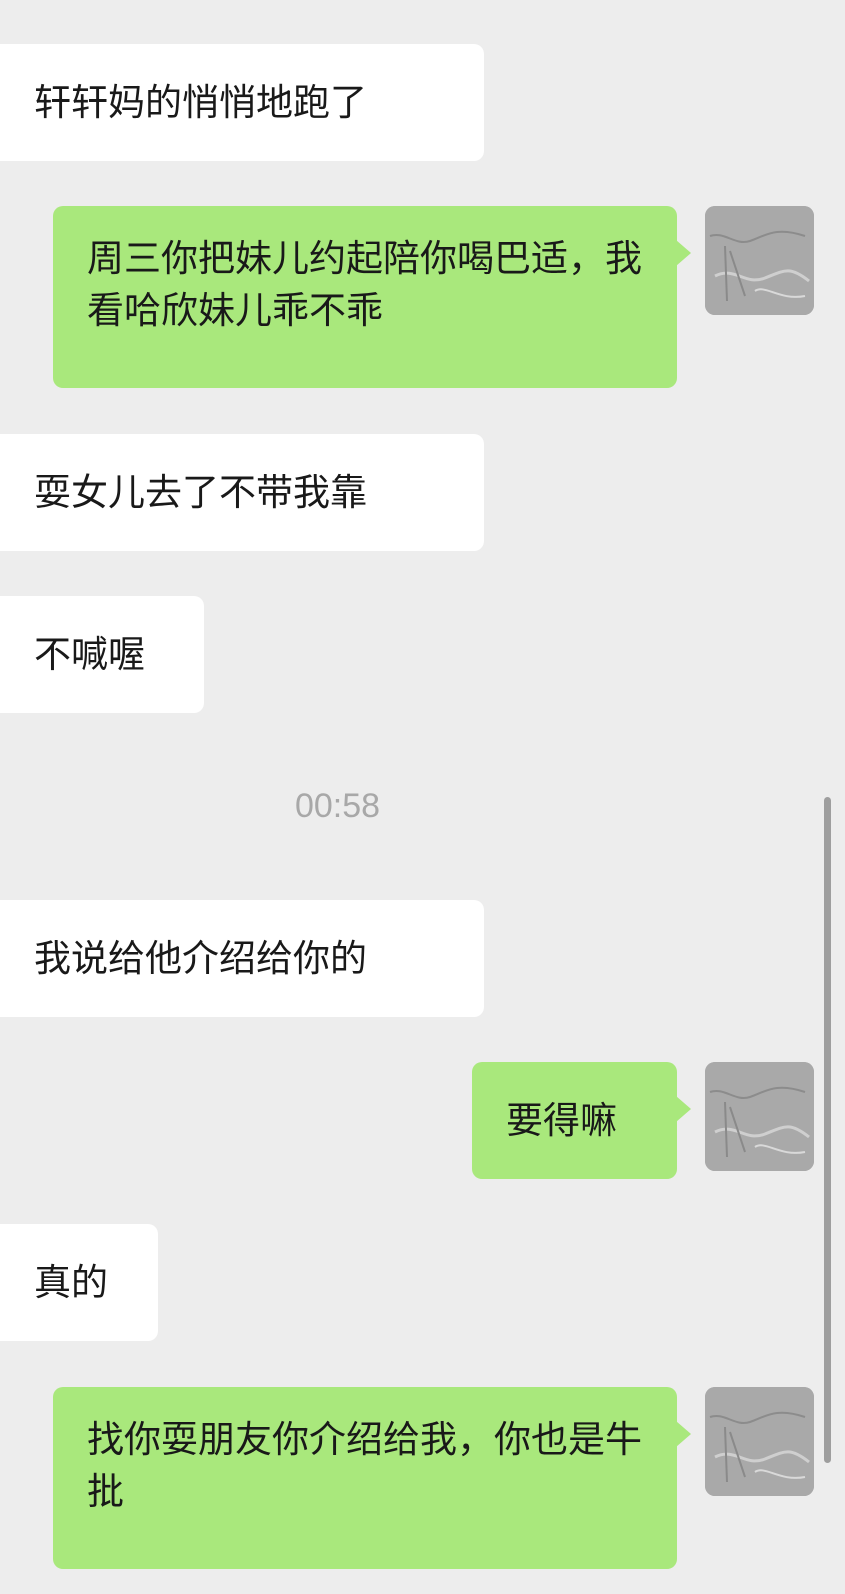 This screenshot has height=1594, width=845. I want to click on incoming-message: 真的, so click(79, 1282).